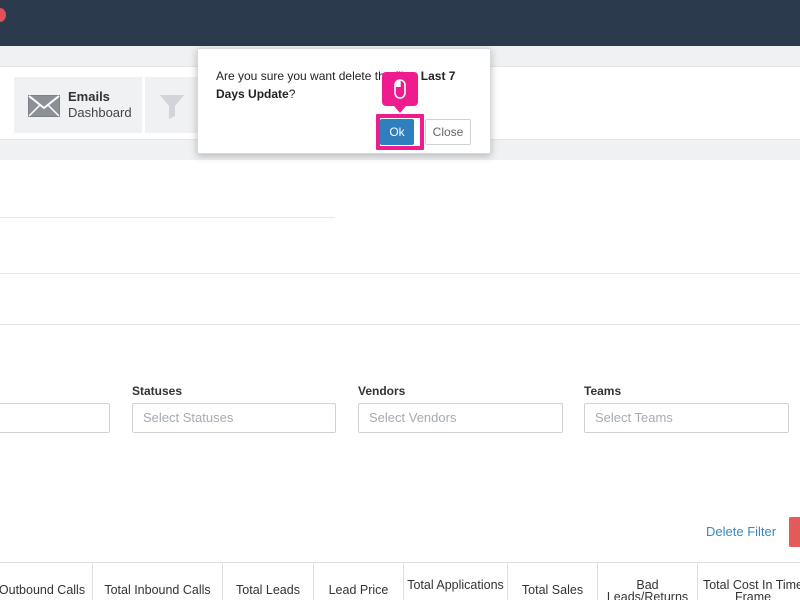 The image size is (800, 600). Describe the element at coordinates (741, 531) in the screenshot. I see `delete-filter-link: Delete Filter` at that location.